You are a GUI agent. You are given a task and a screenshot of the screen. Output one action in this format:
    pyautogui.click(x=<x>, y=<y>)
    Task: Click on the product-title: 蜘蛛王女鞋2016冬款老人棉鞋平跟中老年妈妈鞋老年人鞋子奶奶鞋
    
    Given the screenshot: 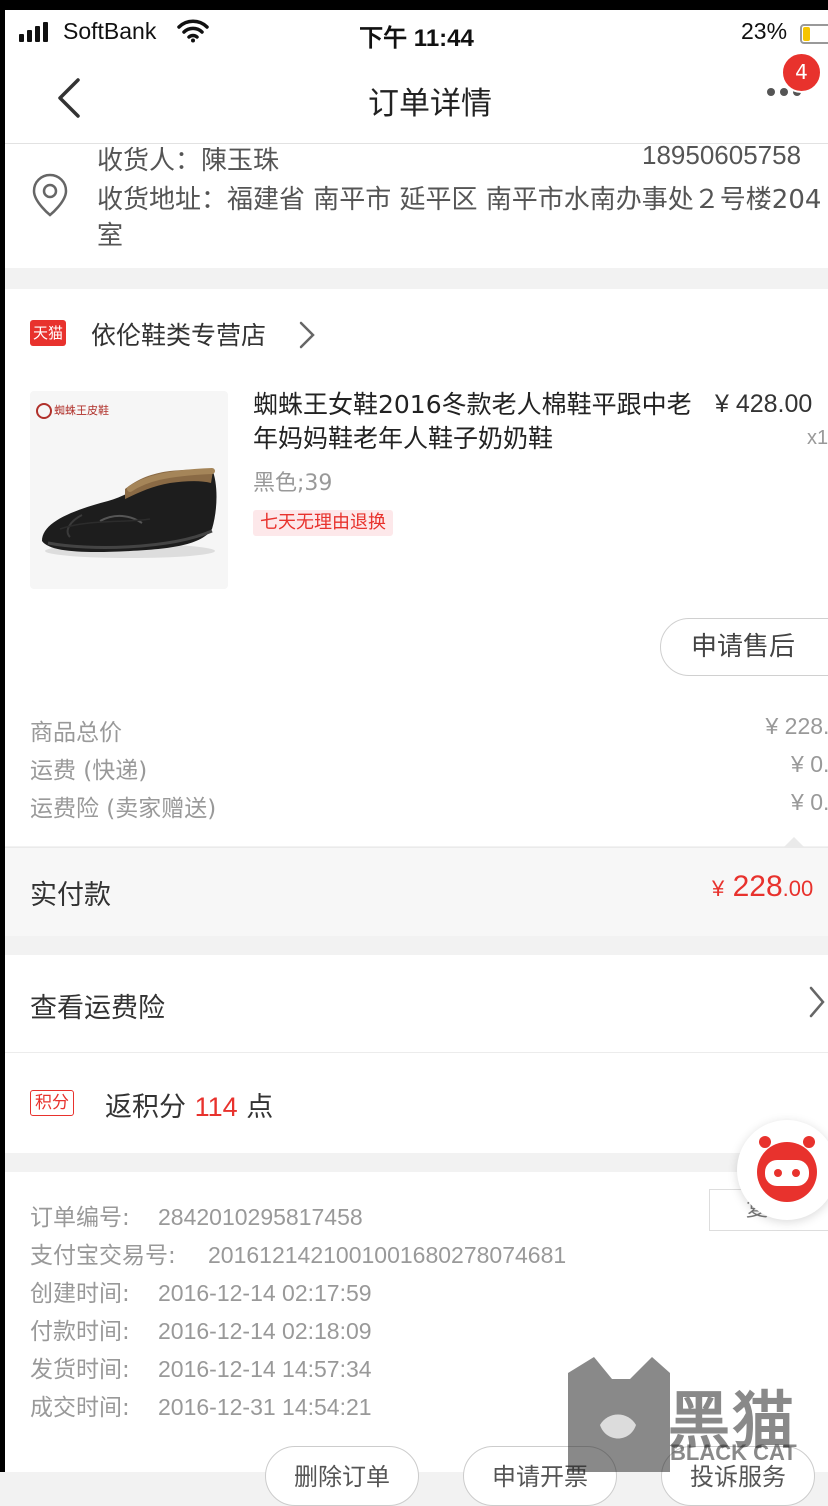 What is the action you would take?
    pyautogui.click(x=481, y=422)
    